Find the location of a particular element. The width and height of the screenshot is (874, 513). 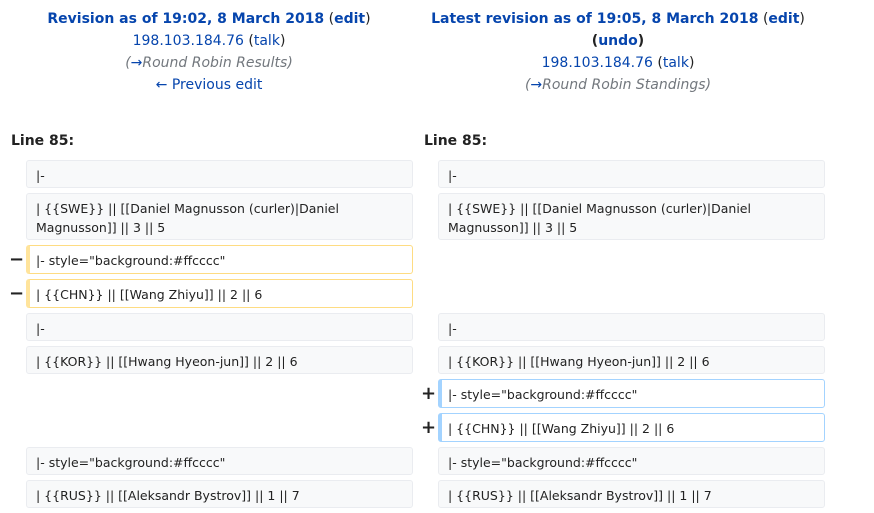

new-user-link: 198.103.184.76 is located at coordinates (597, 63).